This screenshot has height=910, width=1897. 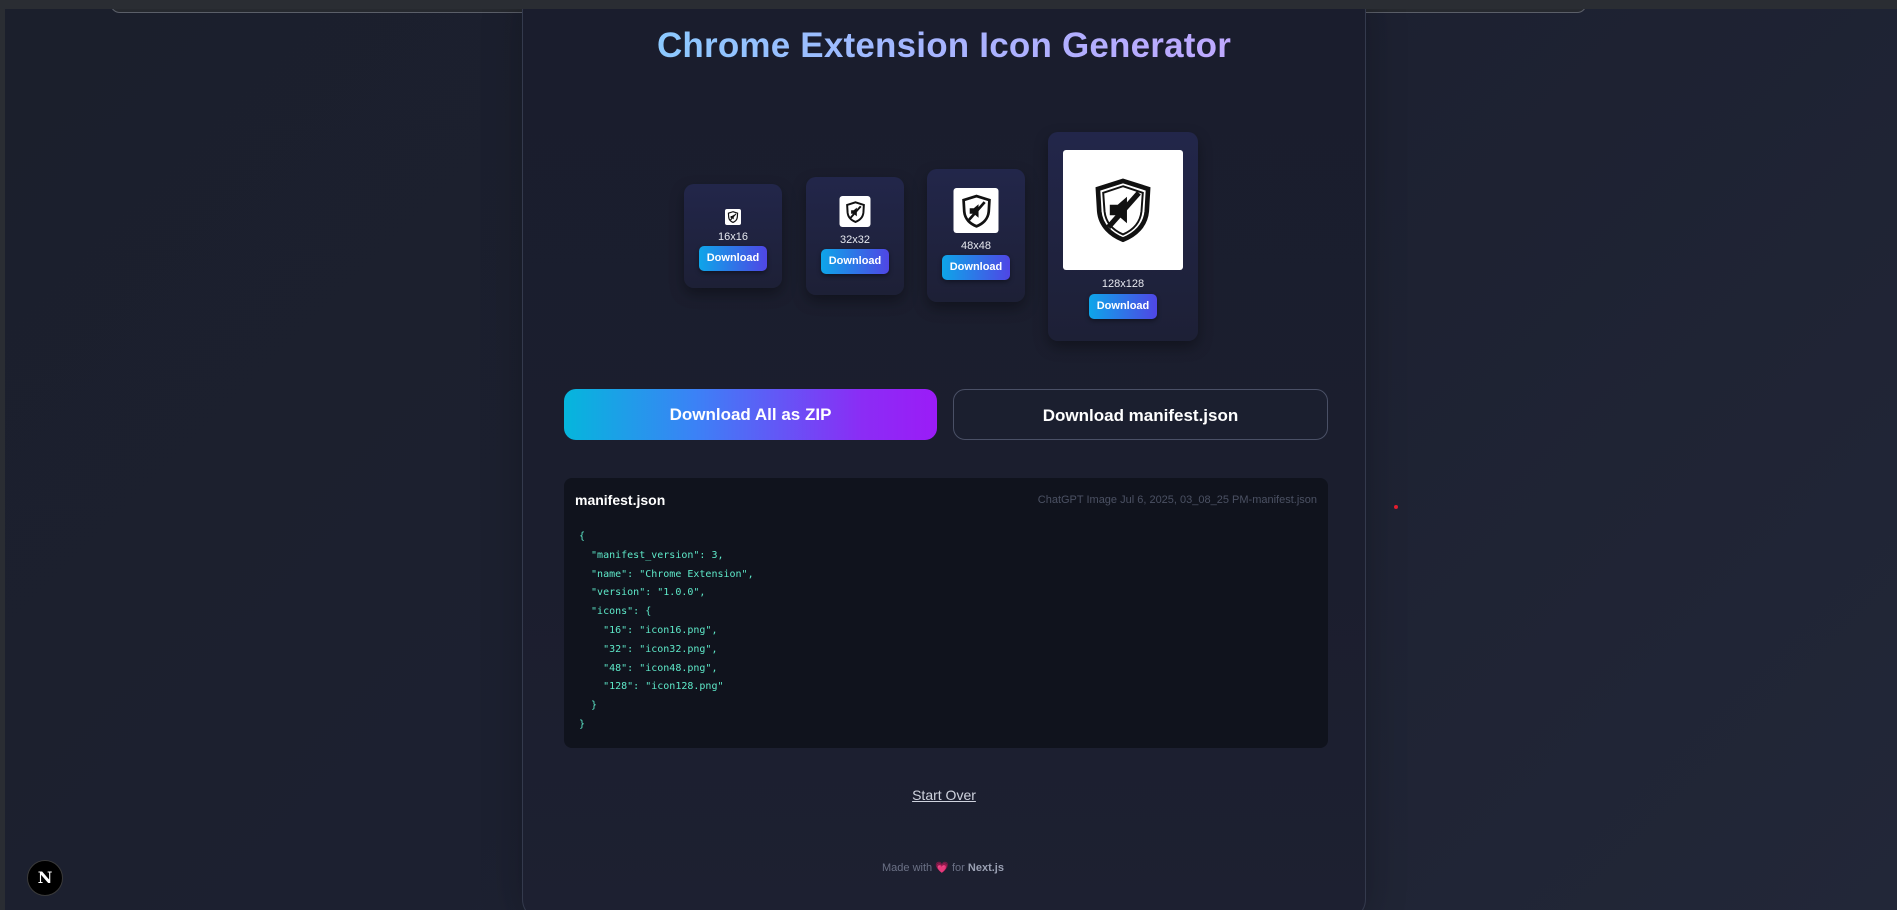 What do you see at coordinates (907, 868) in the screenshot?
I see `footer-made-with: Made with` at bounding box center [907, 868].